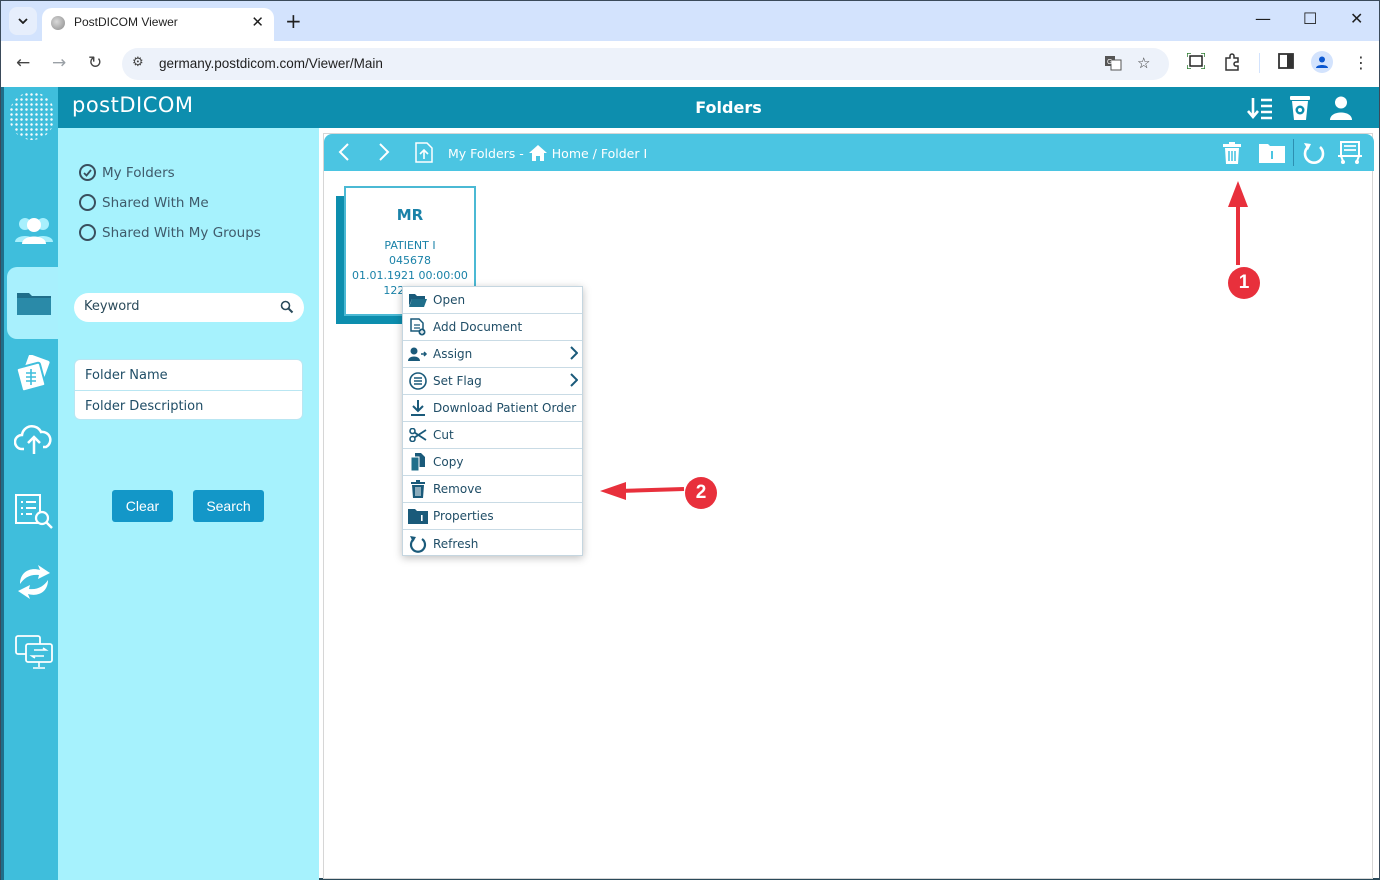  I want to click on chevron-down-icon, so click(23, 21).